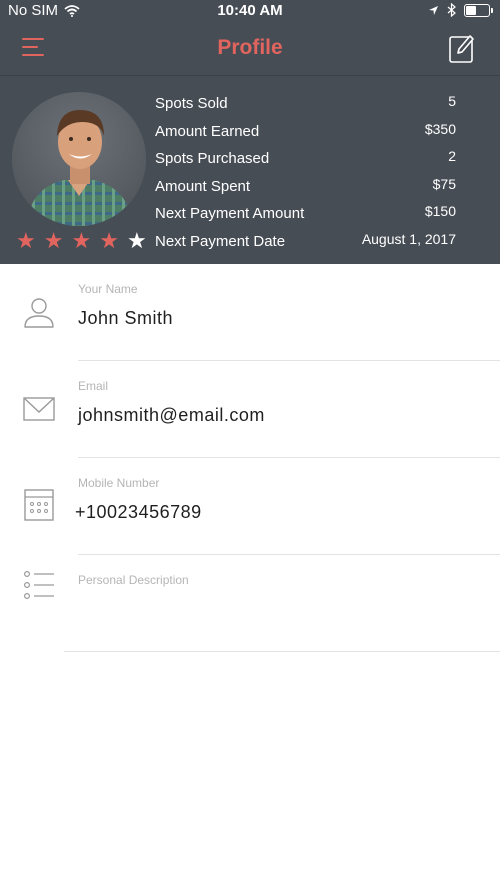 The height and width of the screenshot is (885, 500). Describe the element at coordinates (230, 214) in the screenshot. I see `stat-label: Next Payment Amount` at that location.